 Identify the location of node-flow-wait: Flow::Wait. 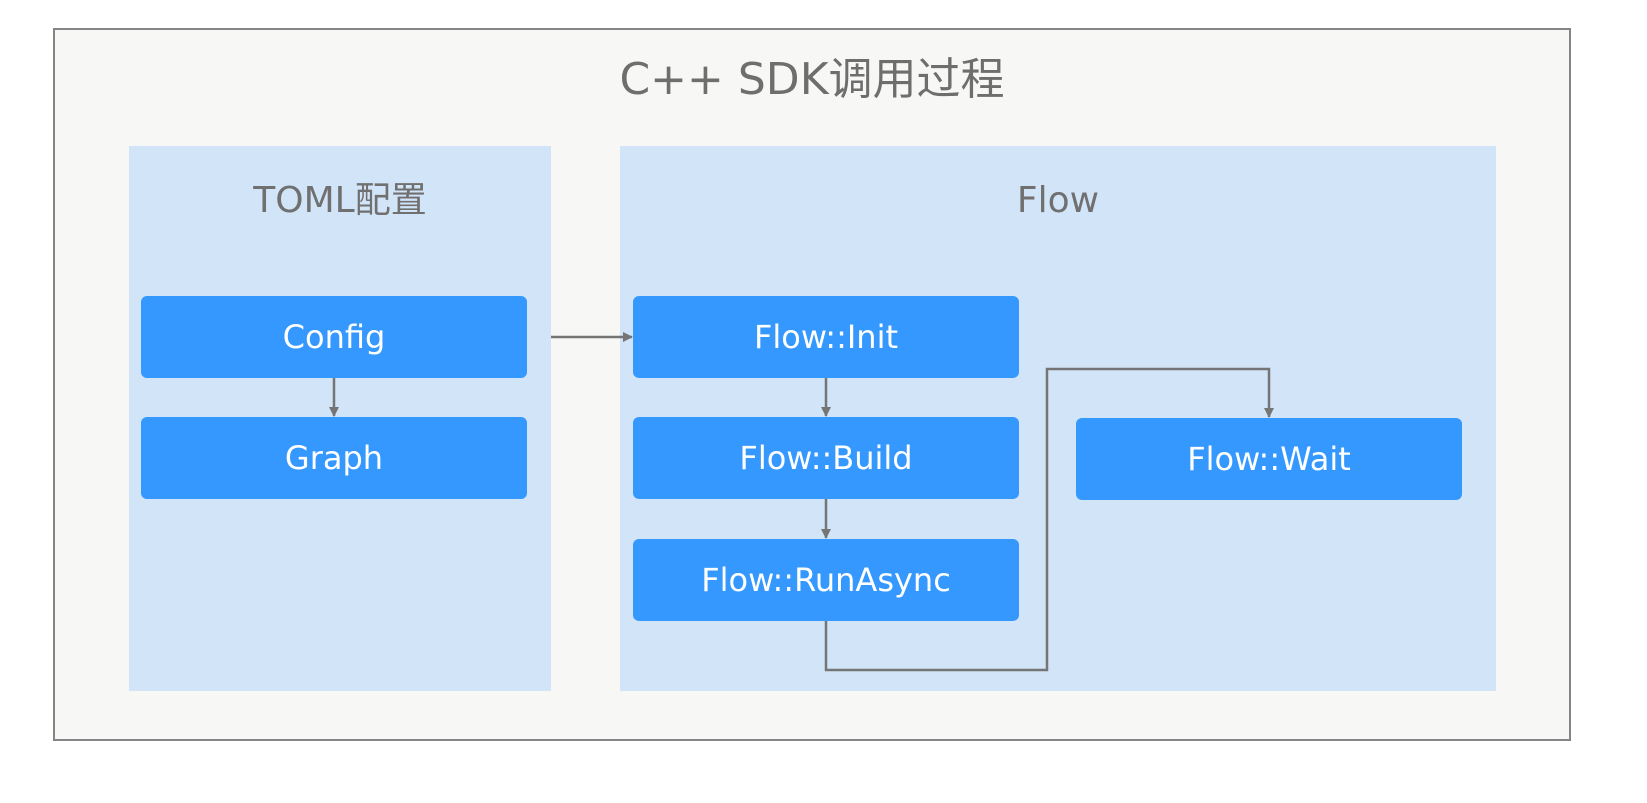
(1269, 459).